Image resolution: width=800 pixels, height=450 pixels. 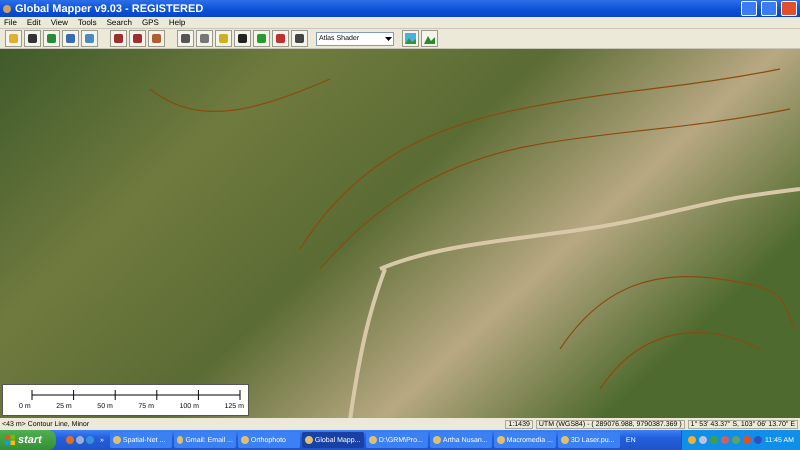 What do you see at coordinates (28, 440) in the screenshot?
I see `start-button: start` at bounding box center [28, 440].